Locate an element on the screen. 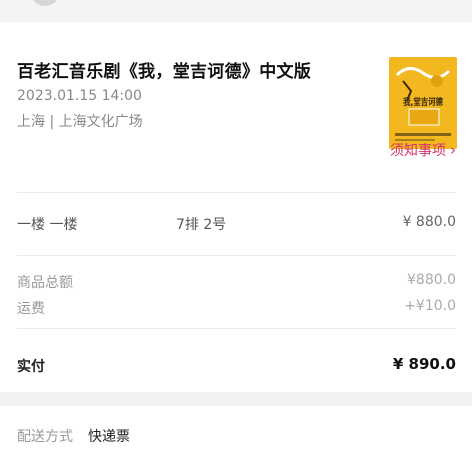 This screenshot has width=472, height=459. show-datetime: 2023.01.15 14:00 is located at coordinates (79, 96).